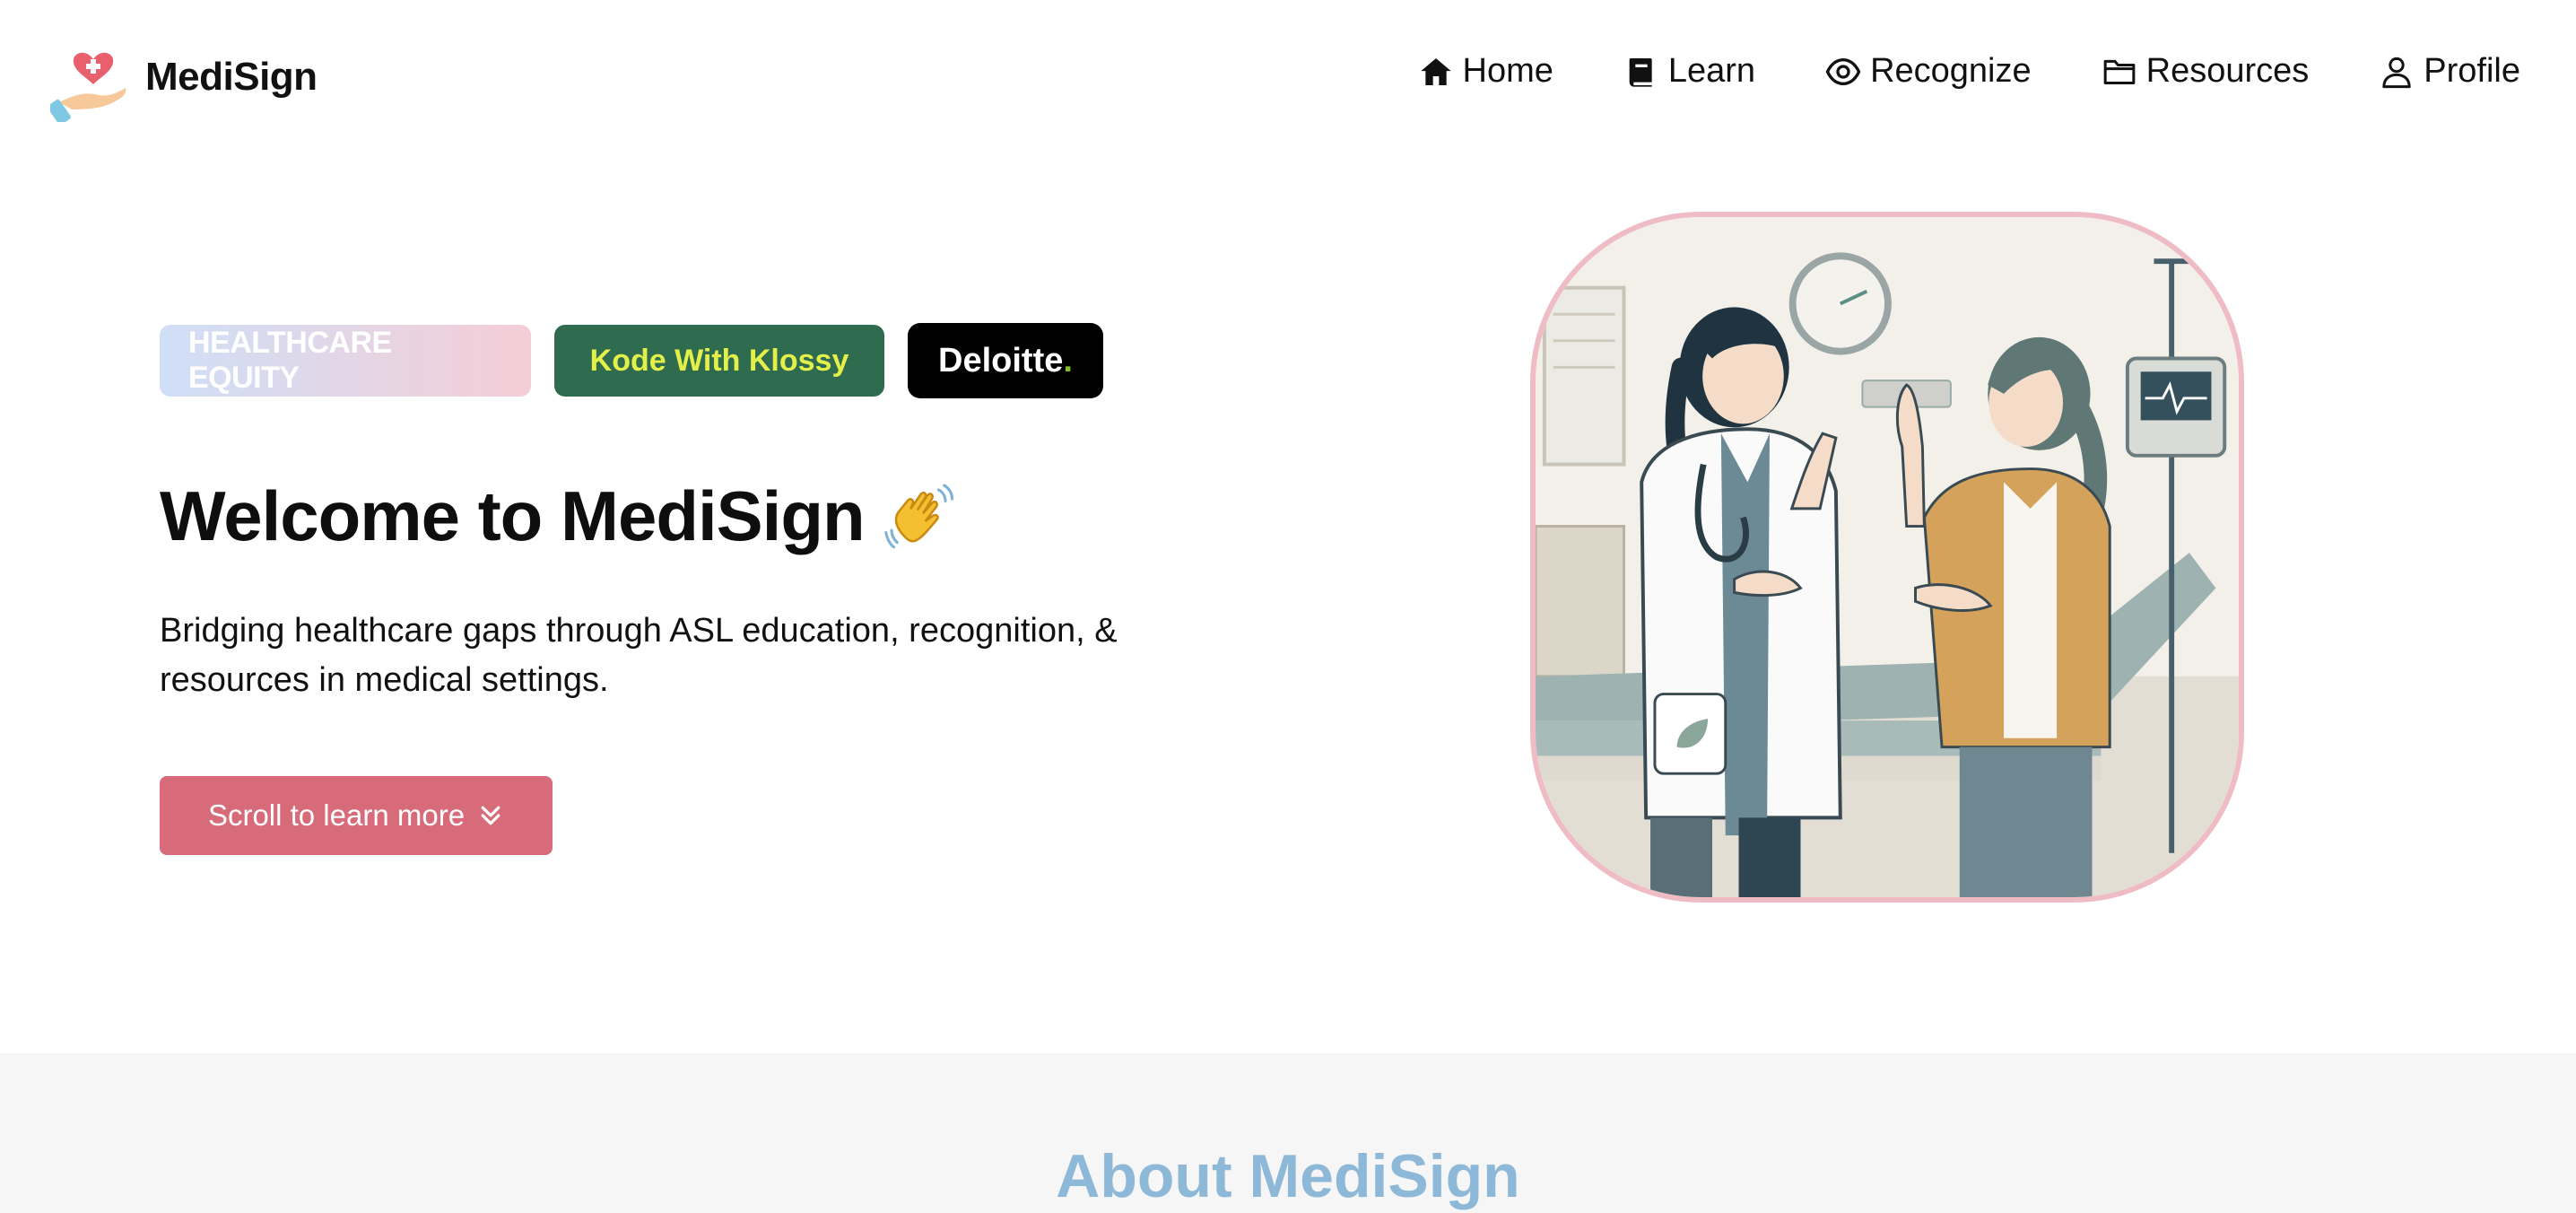 The width and height of the screenshot is (2576, 1213). I want to click on hero-title-text: Welcome to MediSign, so click(513, 515).